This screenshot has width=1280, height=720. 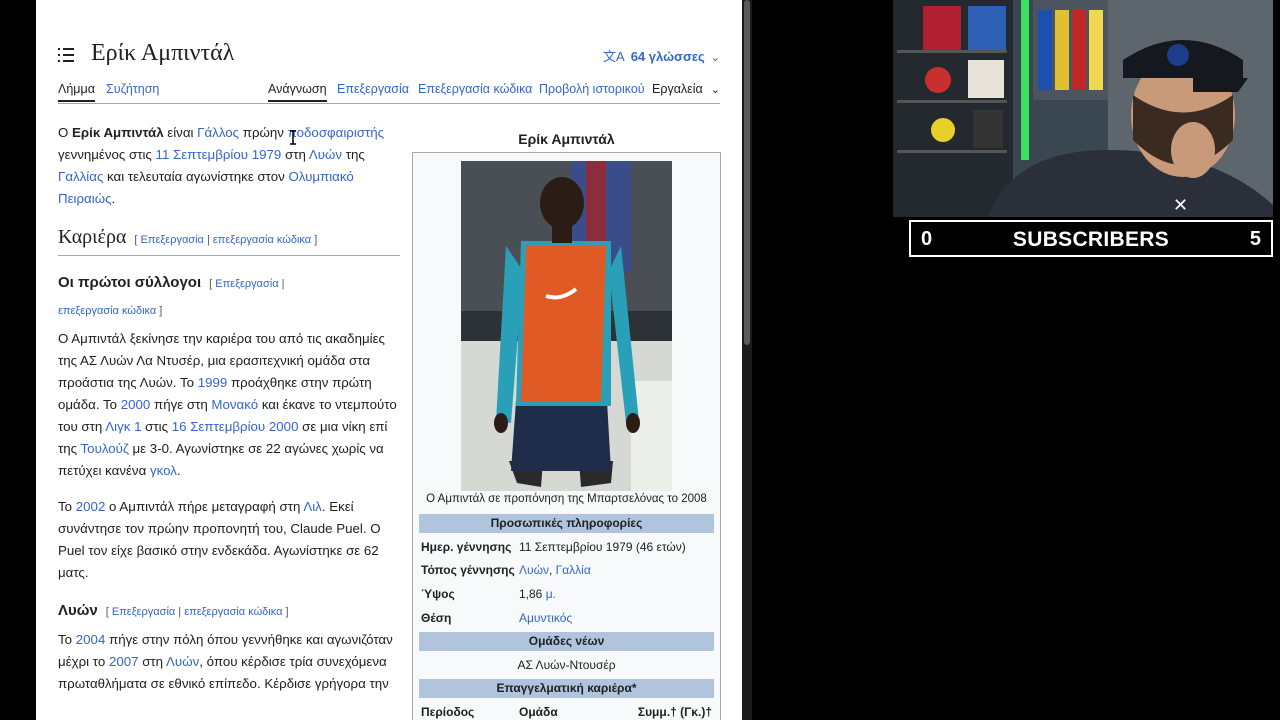 I want to click on col-apps: Συμμ.† (Γκ.)†, so click(x=674, y=712).